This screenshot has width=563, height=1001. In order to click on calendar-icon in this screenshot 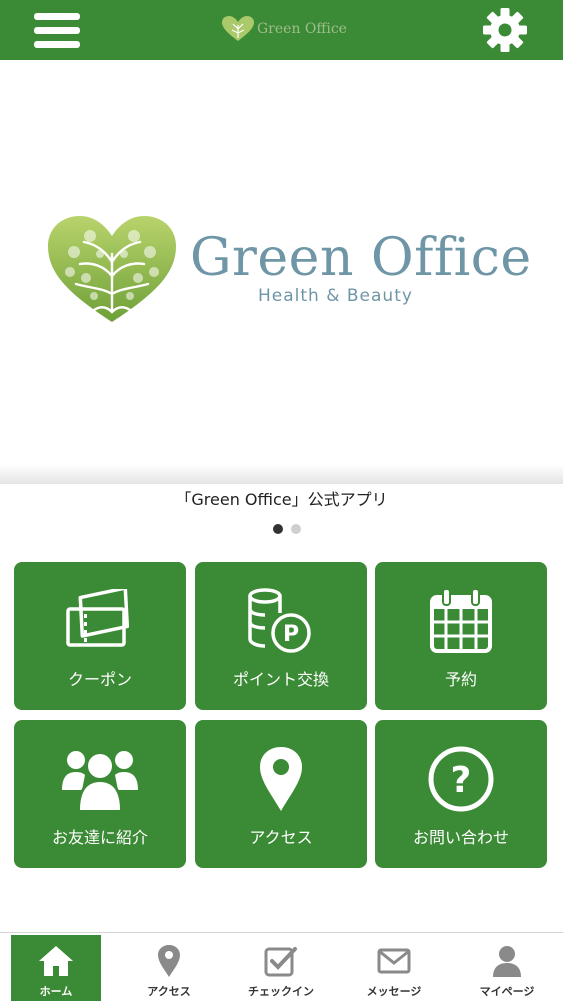, I will do `click(461, 620)`.